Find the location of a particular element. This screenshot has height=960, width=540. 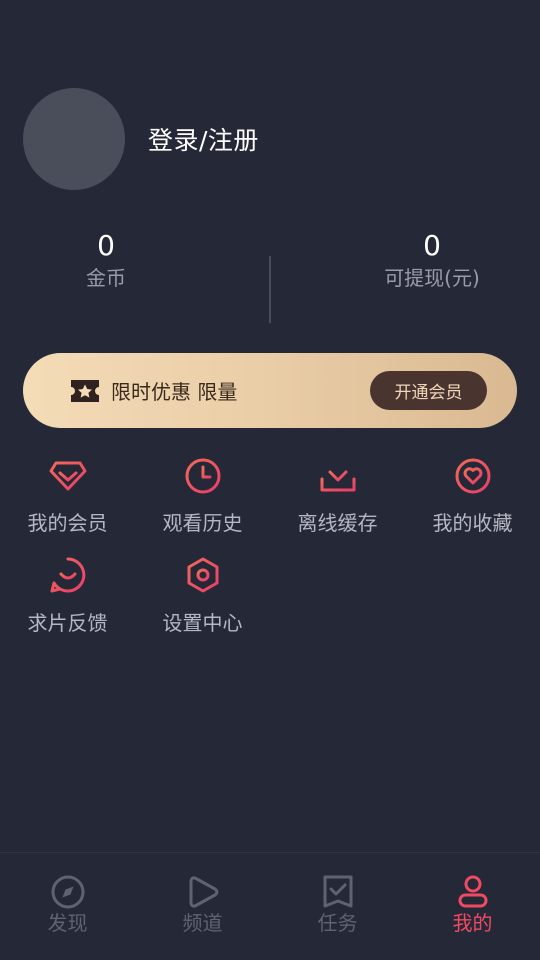

heart-icon is located at coordinates (472, 476).